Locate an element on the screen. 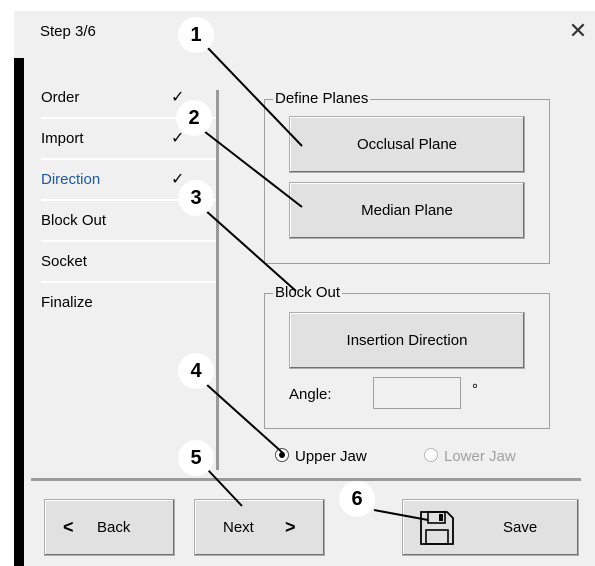  callout-2: 2 is located at coordinates (194, 118).